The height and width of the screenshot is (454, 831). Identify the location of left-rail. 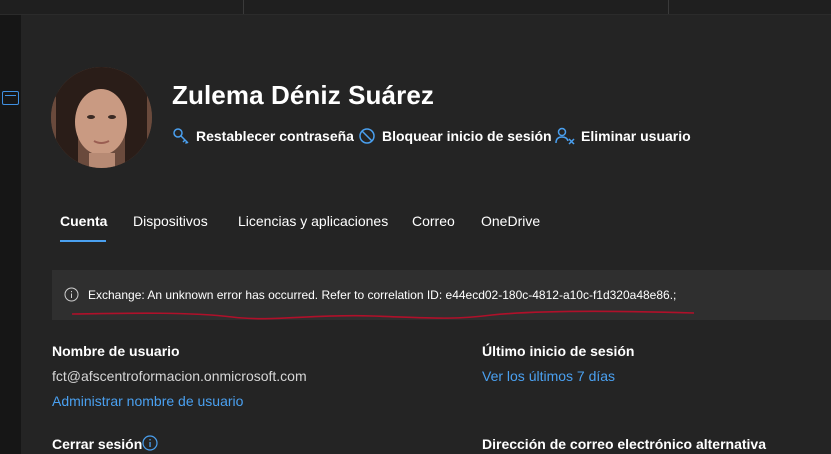
(10, 234).